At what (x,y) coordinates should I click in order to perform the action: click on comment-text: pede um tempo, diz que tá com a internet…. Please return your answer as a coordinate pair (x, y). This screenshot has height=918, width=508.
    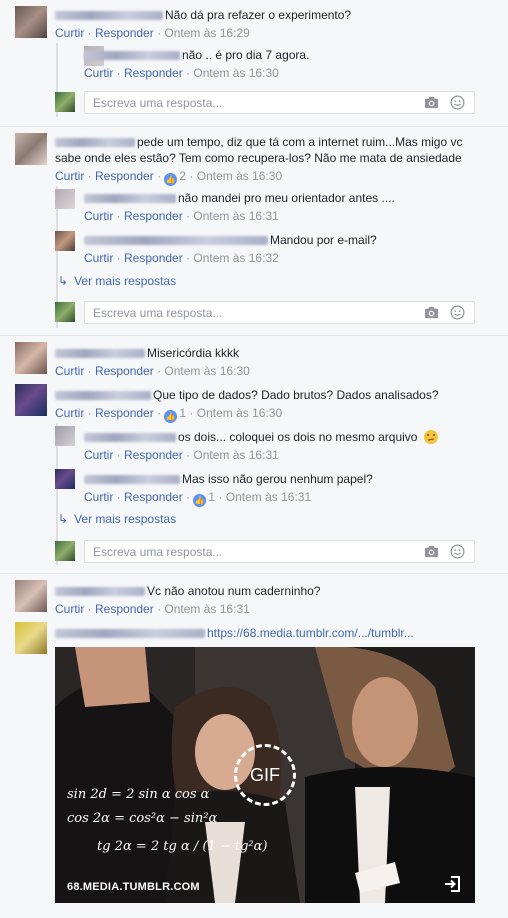
    Looking at the image, I should click on (258, 142).